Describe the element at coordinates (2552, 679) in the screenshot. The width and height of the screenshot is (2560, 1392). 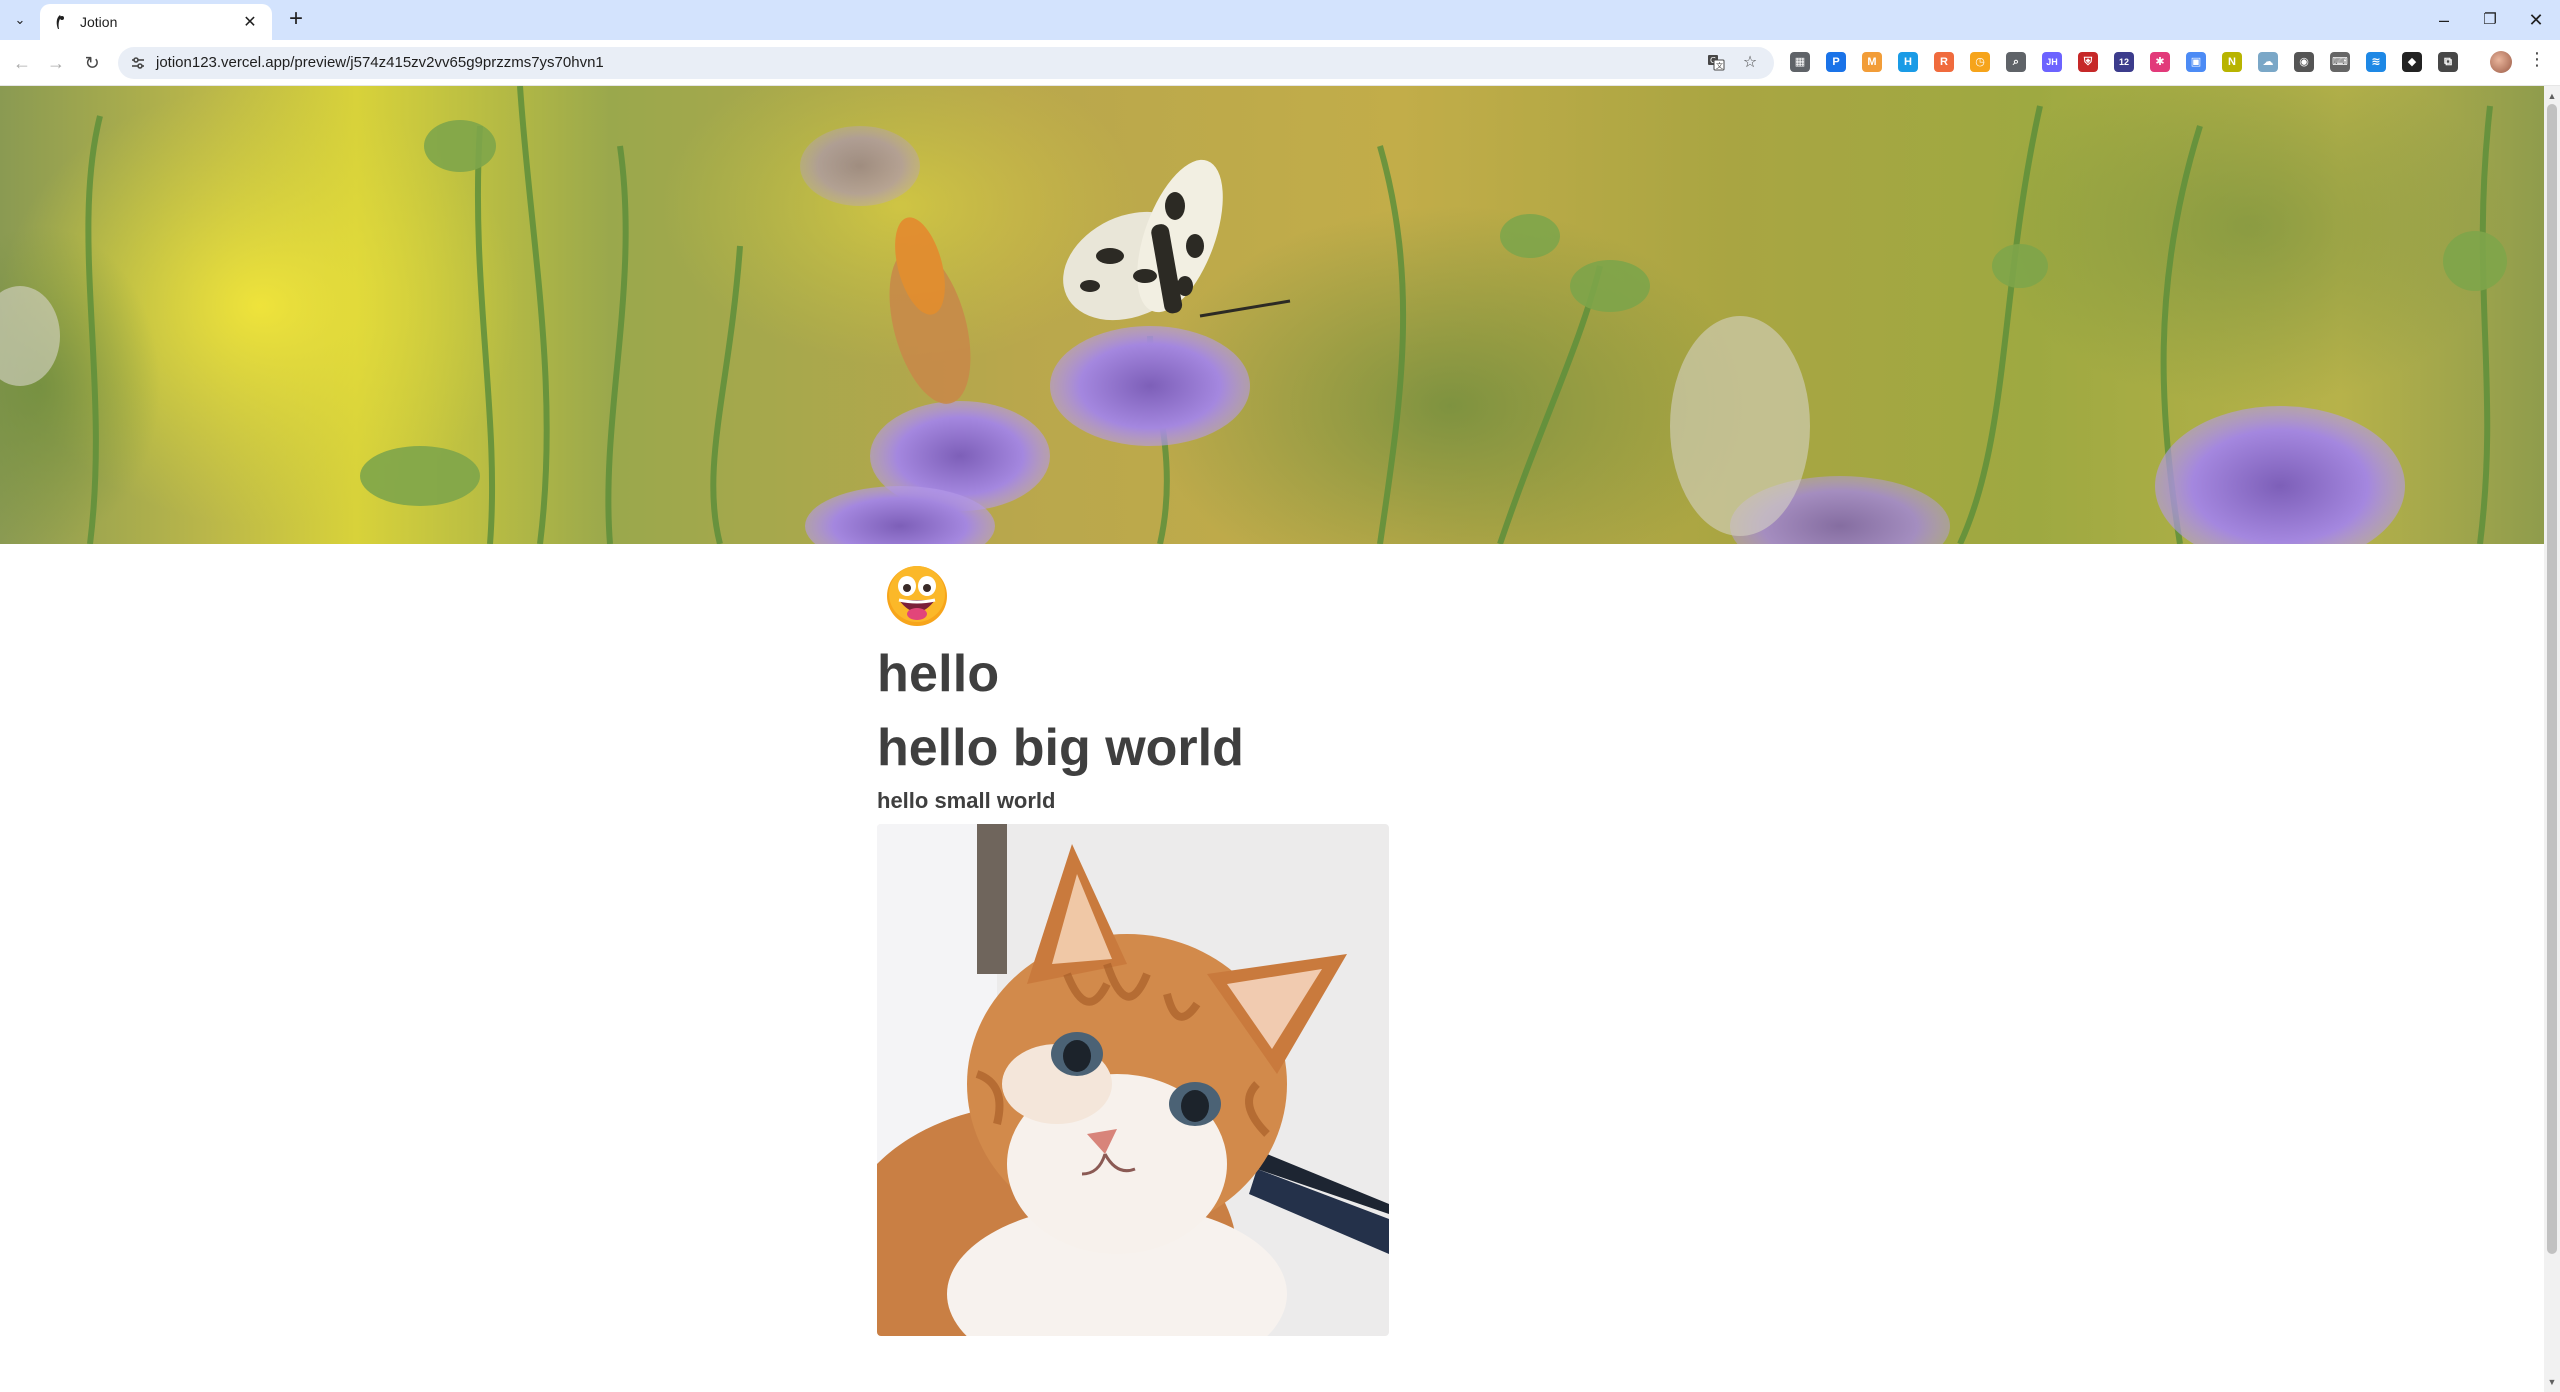
I see `scrollbar-thumb` at that location.